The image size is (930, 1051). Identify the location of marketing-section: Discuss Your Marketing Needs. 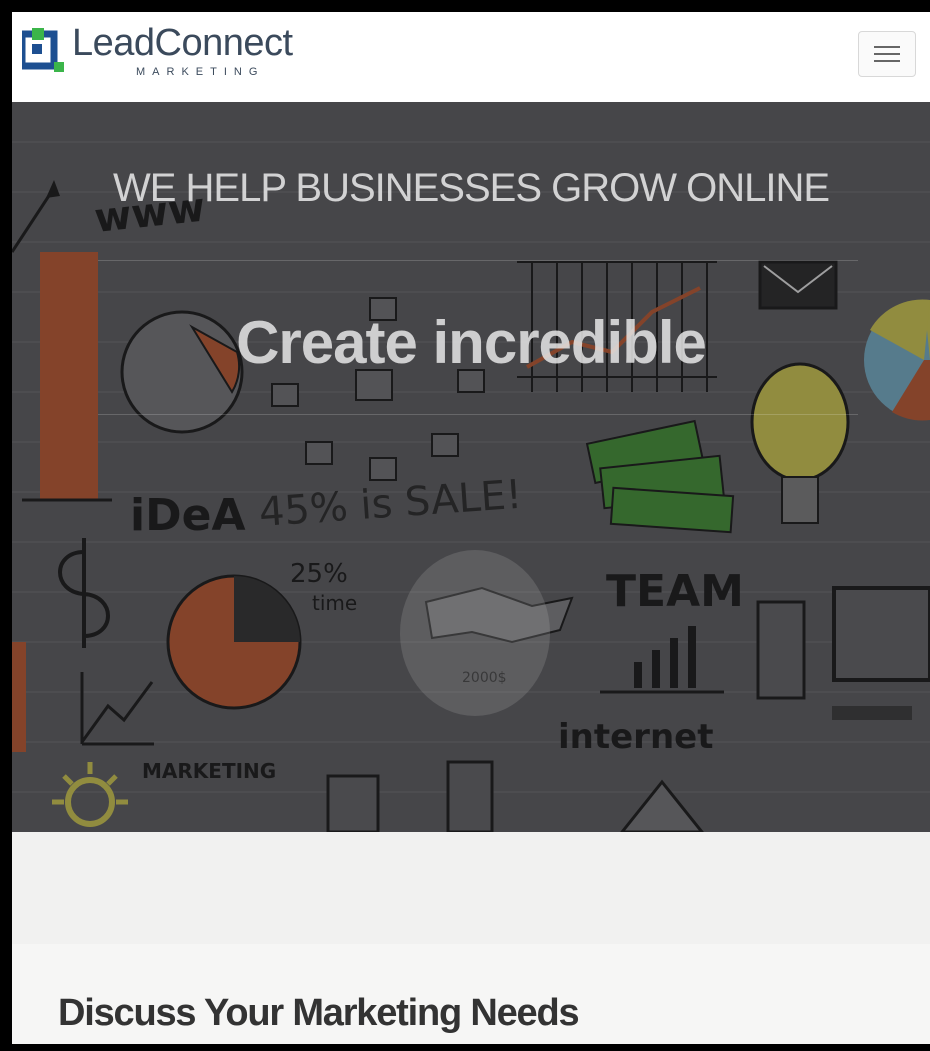
(471, 994).